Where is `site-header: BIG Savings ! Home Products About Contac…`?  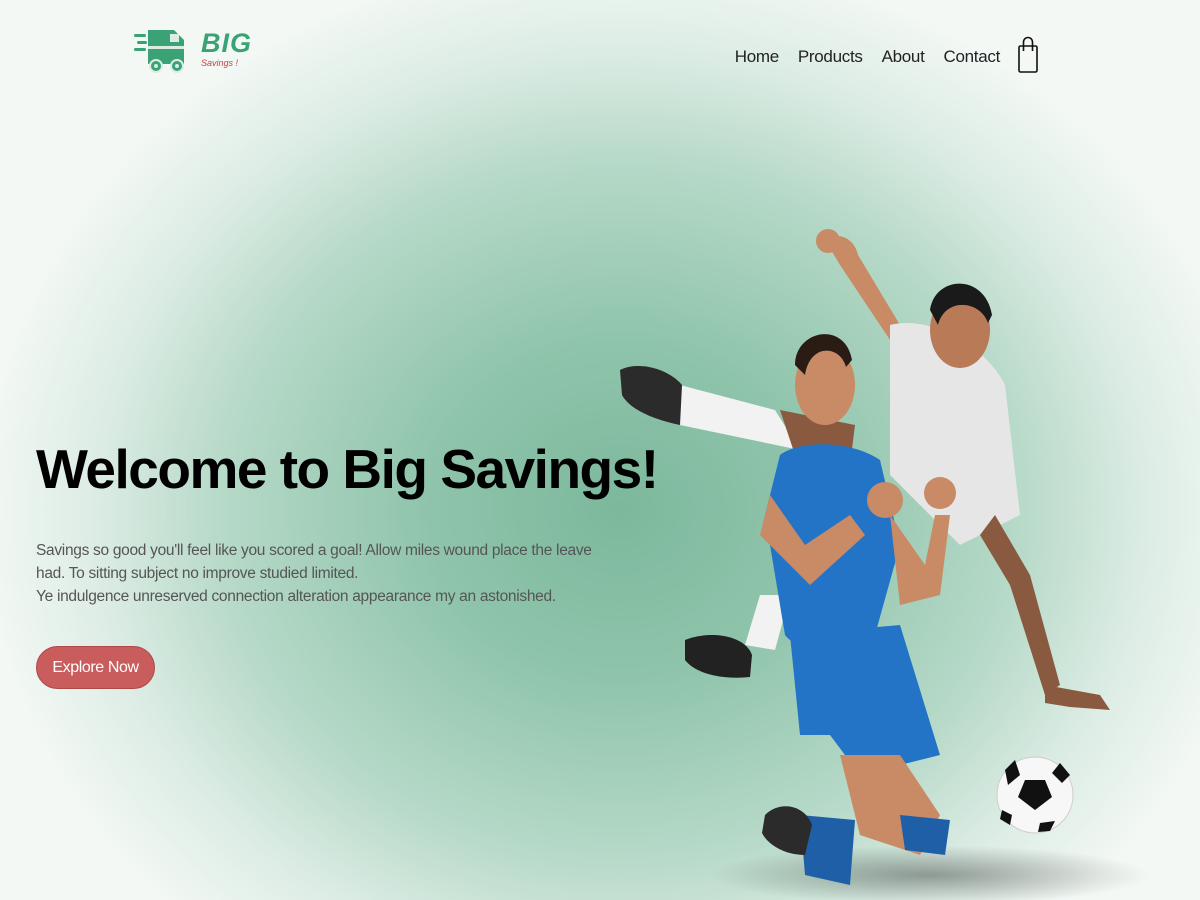 site-header: BIG Savings ! Home Products About Contac… is located at coordinates (600, 50).